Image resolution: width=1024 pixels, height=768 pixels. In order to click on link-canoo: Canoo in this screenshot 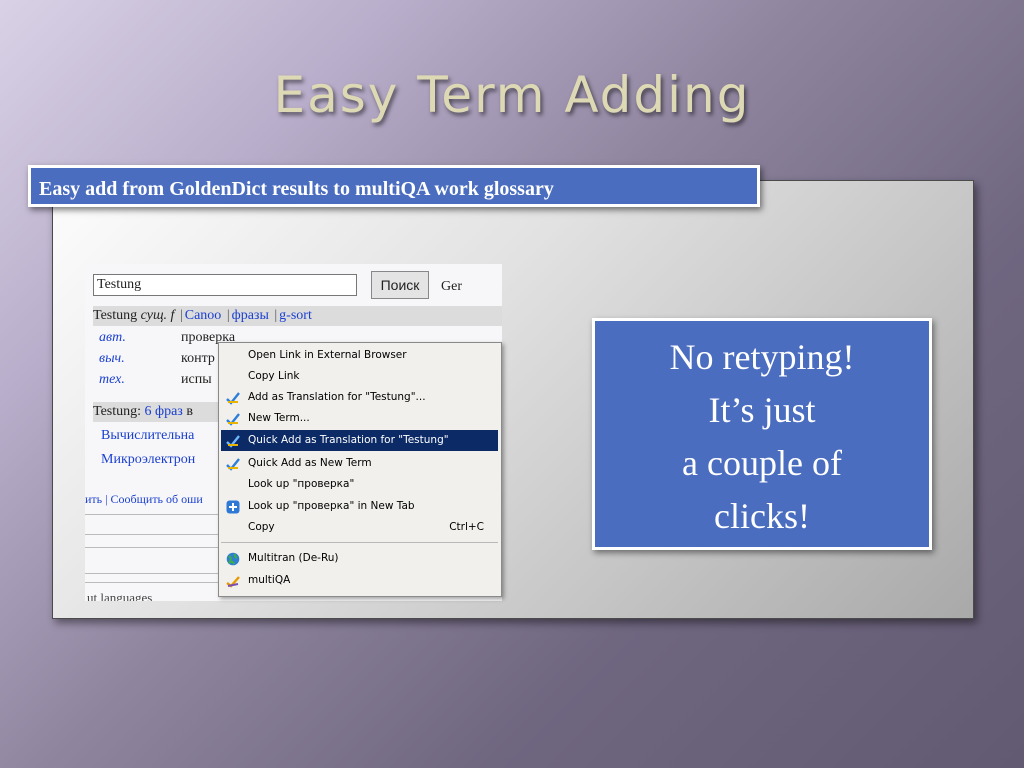, I will do `click(203, 315)`.